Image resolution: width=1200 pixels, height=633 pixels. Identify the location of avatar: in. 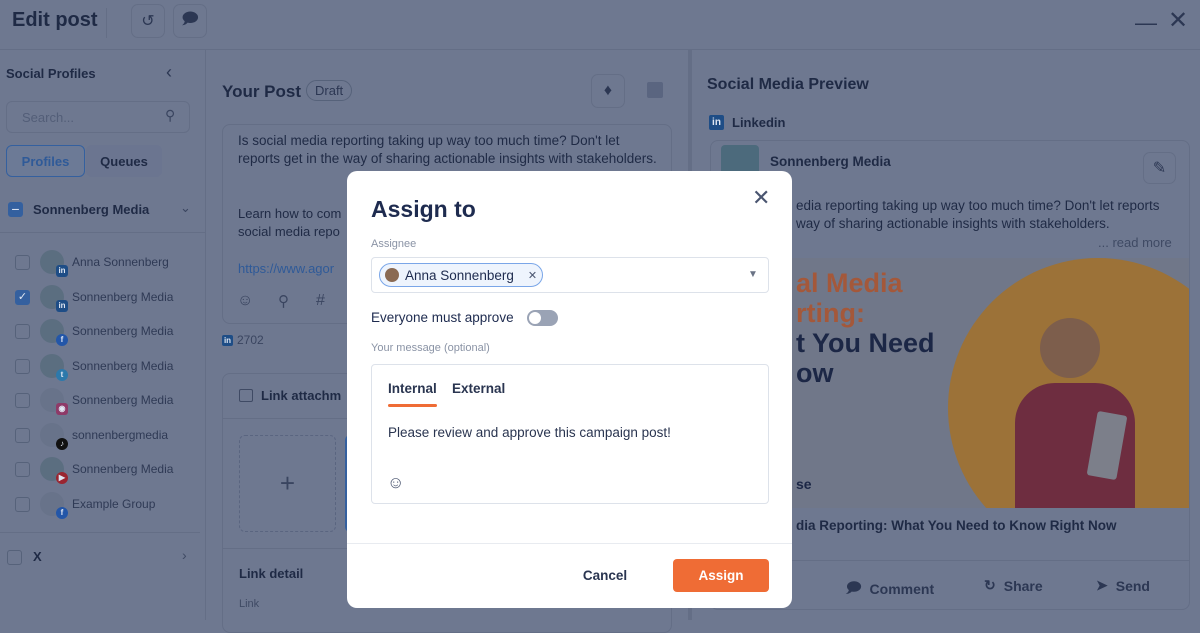
(54, 298).